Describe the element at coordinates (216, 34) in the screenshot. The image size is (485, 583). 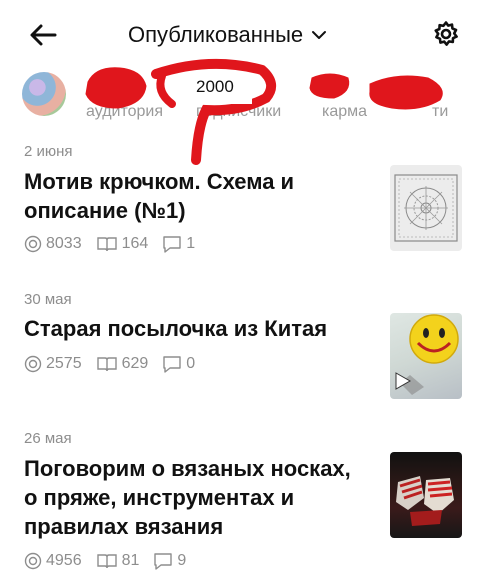
I see `page-title: Опубликованные` at that location.